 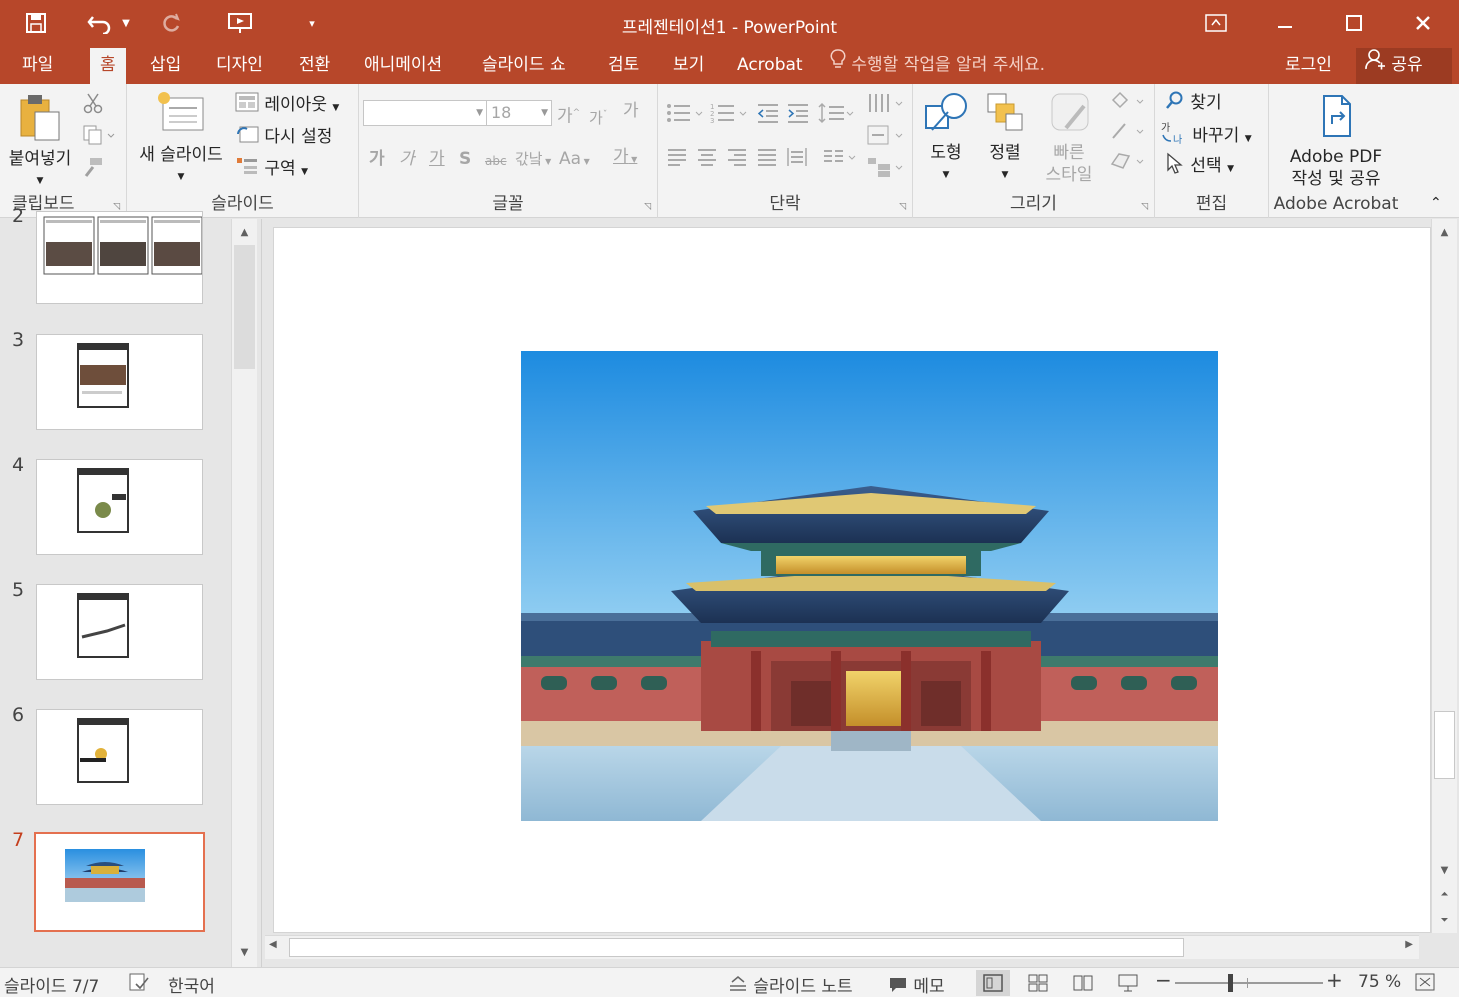 What do you see at coordinates (1444, 920) in the screenshot?
I see `next-slide-icon: ⏷` at bounding box center [1444, 920].